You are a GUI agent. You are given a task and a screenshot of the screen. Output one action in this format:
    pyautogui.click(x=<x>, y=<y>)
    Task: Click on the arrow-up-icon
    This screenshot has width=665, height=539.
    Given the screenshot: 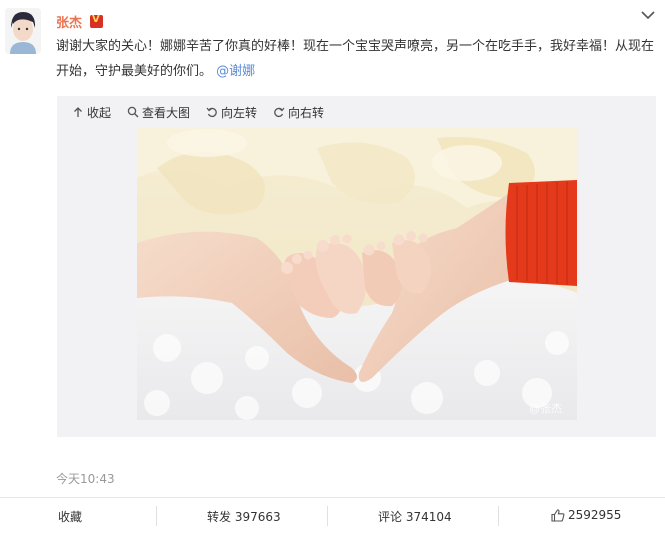 What is the action you would take?
    pyautogui.click(x=78, y=112)
    